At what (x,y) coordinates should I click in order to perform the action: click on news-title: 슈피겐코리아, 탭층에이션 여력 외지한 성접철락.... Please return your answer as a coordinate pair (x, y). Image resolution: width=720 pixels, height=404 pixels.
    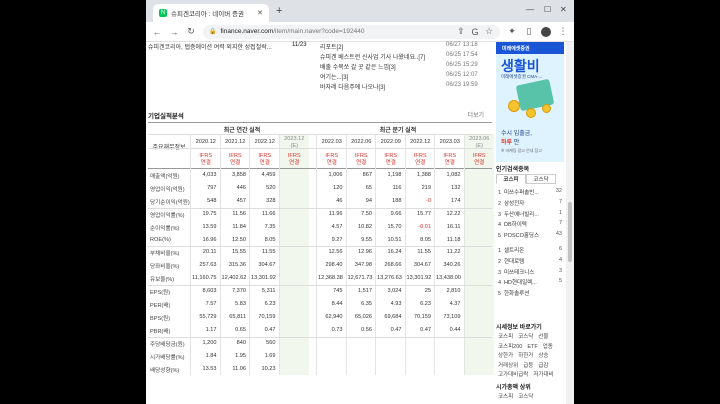
    Looking at the image, I should click on (210, 48).